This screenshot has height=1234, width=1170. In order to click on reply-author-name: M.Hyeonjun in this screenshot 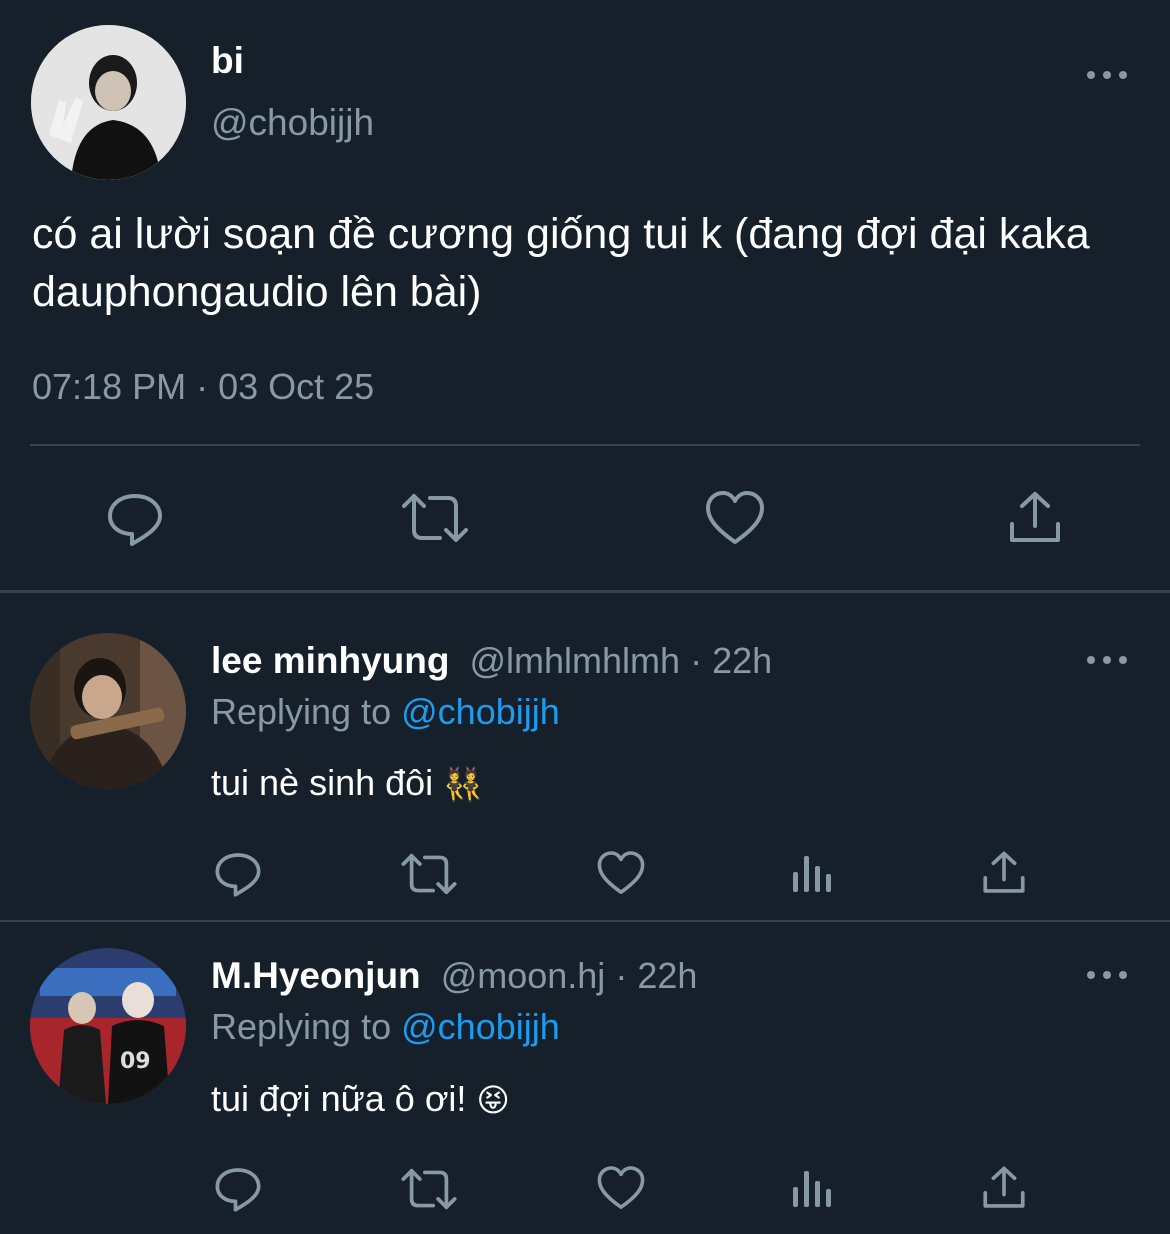, I will do `click(316, 975)`.